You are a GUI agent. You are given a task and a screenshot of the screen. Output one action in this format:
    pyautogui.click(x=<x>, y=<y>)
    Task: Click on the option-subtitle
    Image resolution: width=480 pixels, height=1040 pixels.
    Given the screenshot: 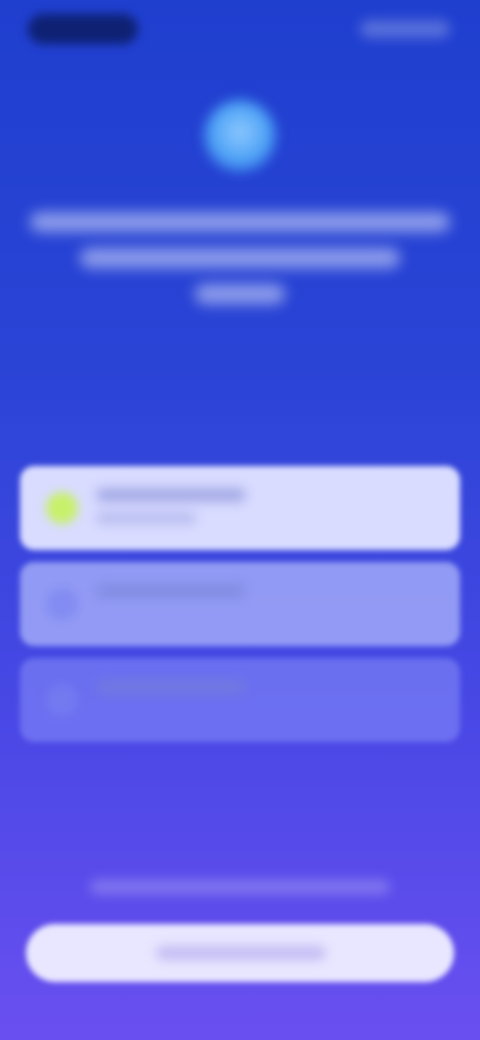 What is the action you would take?
    pyautogui.click(x=146, y=518)
    